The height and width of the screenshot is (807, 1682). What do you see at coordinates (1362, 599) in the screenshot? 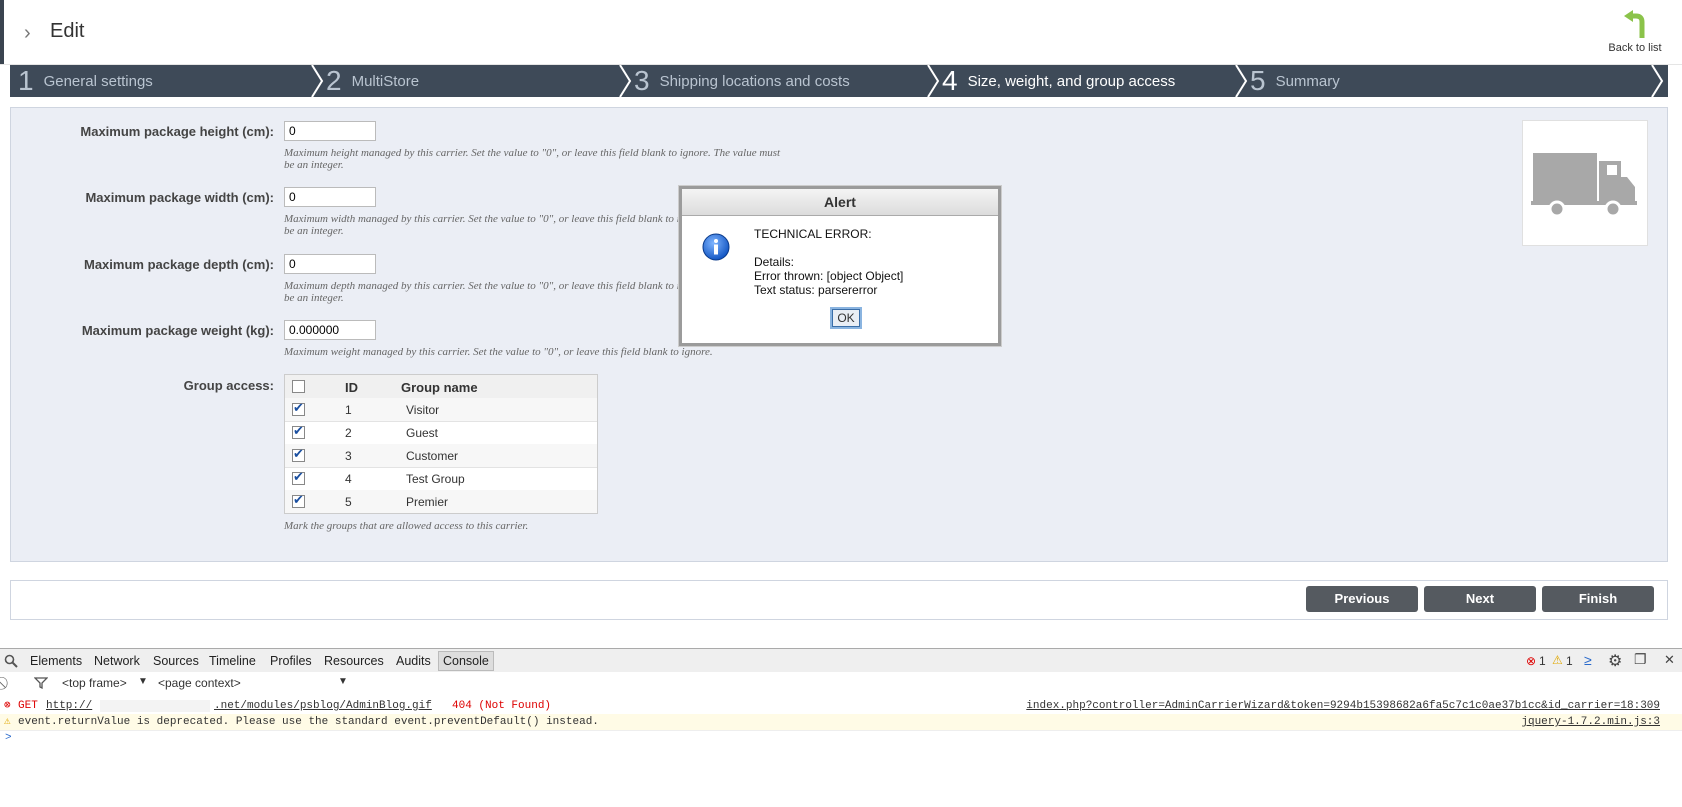
I see `previous-button: Previous` at bounding box center [1362, 599].